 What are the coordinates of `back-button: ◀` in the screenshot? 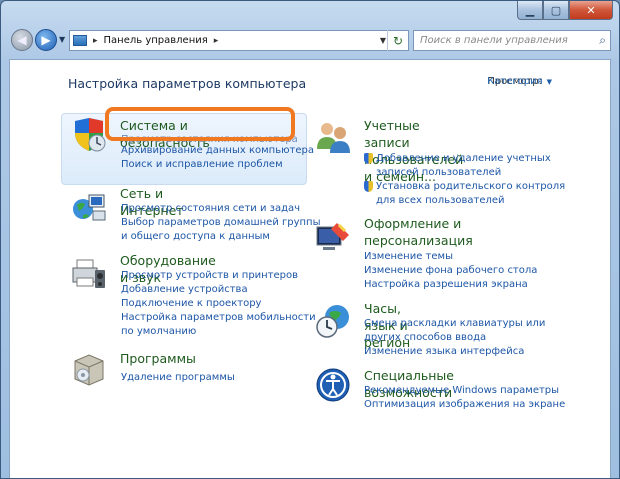 It's located at (22, 40).